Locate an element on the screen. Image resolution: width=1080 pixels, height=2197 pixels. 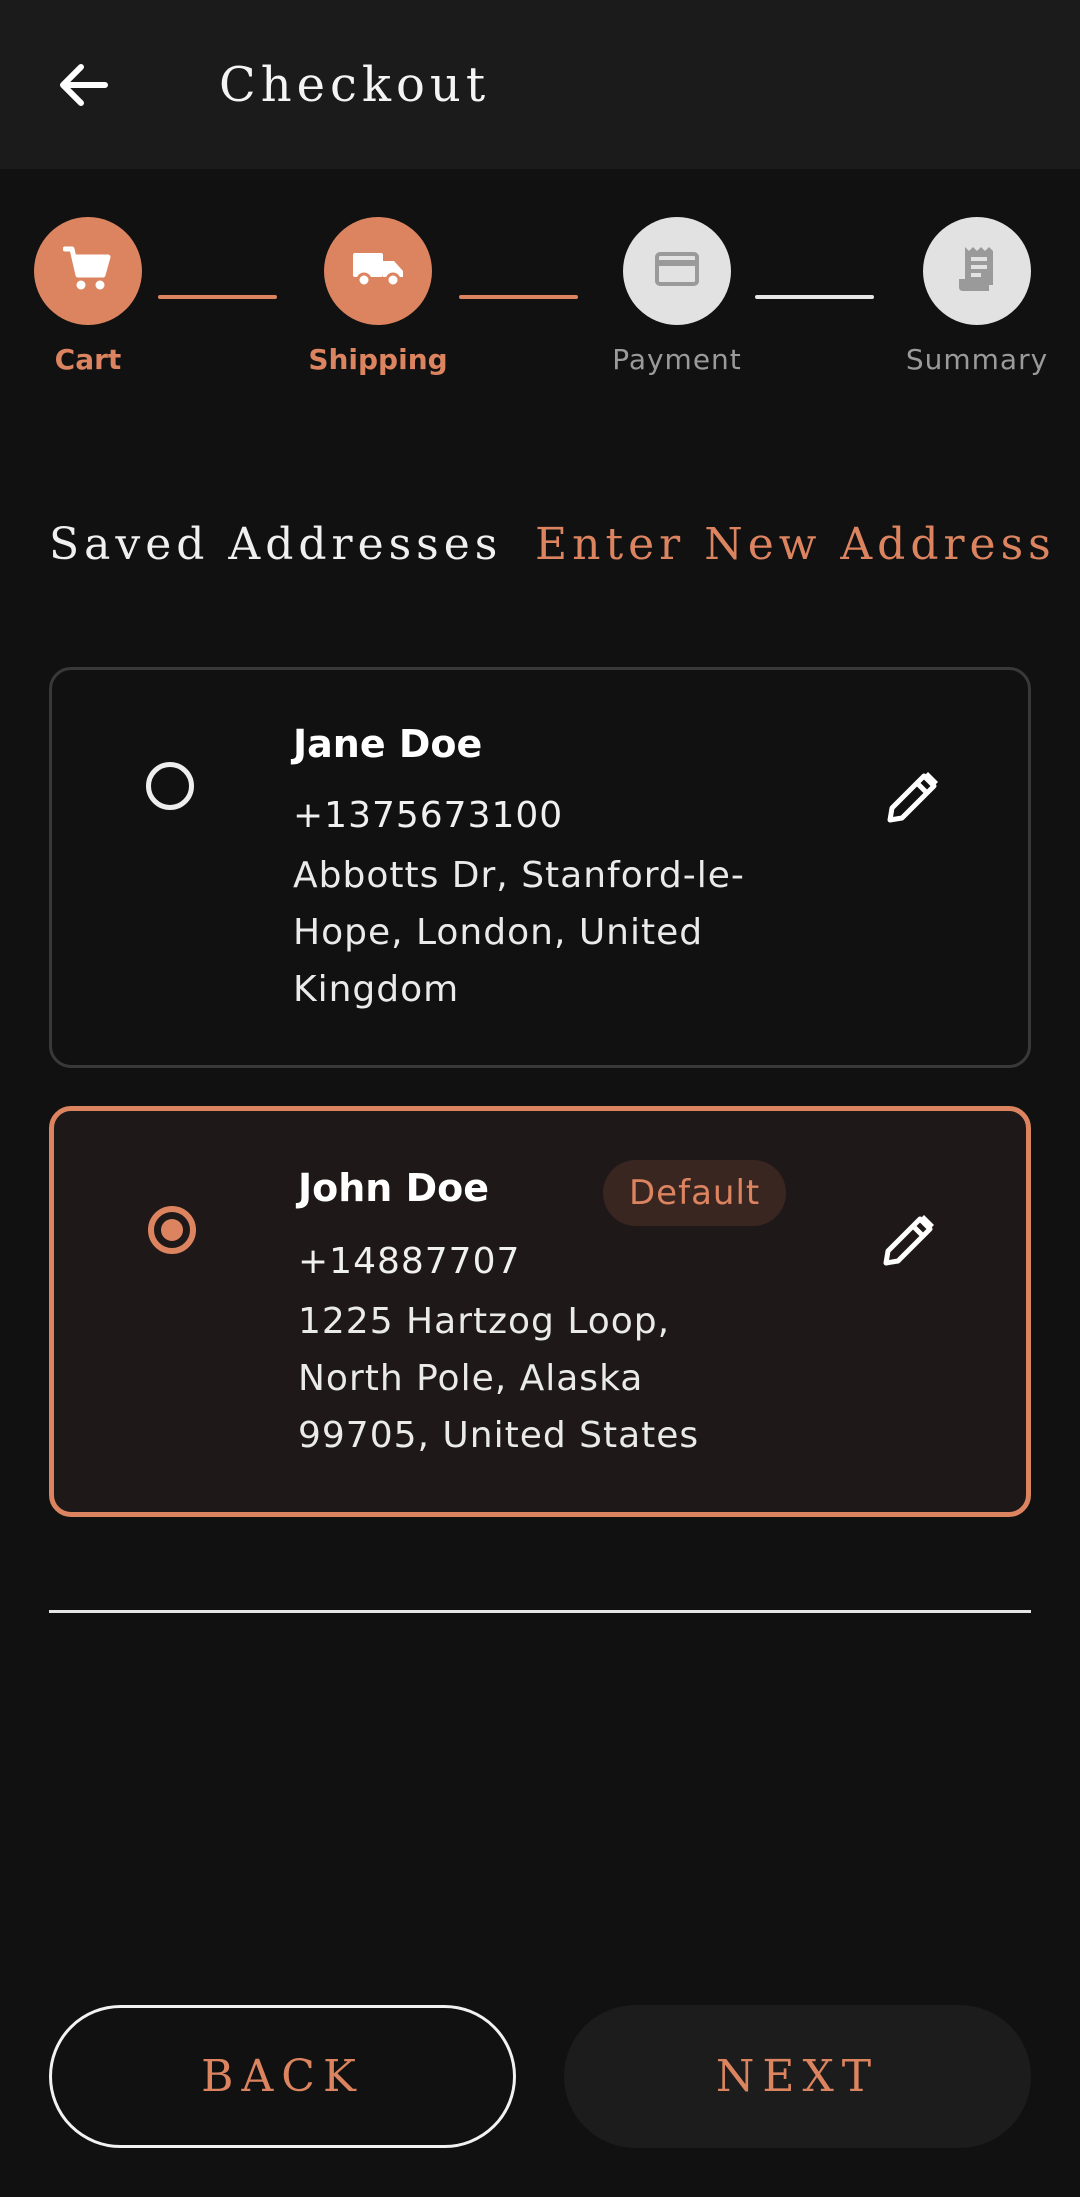
page-title: Checkout is located at coordinates (355, 85).